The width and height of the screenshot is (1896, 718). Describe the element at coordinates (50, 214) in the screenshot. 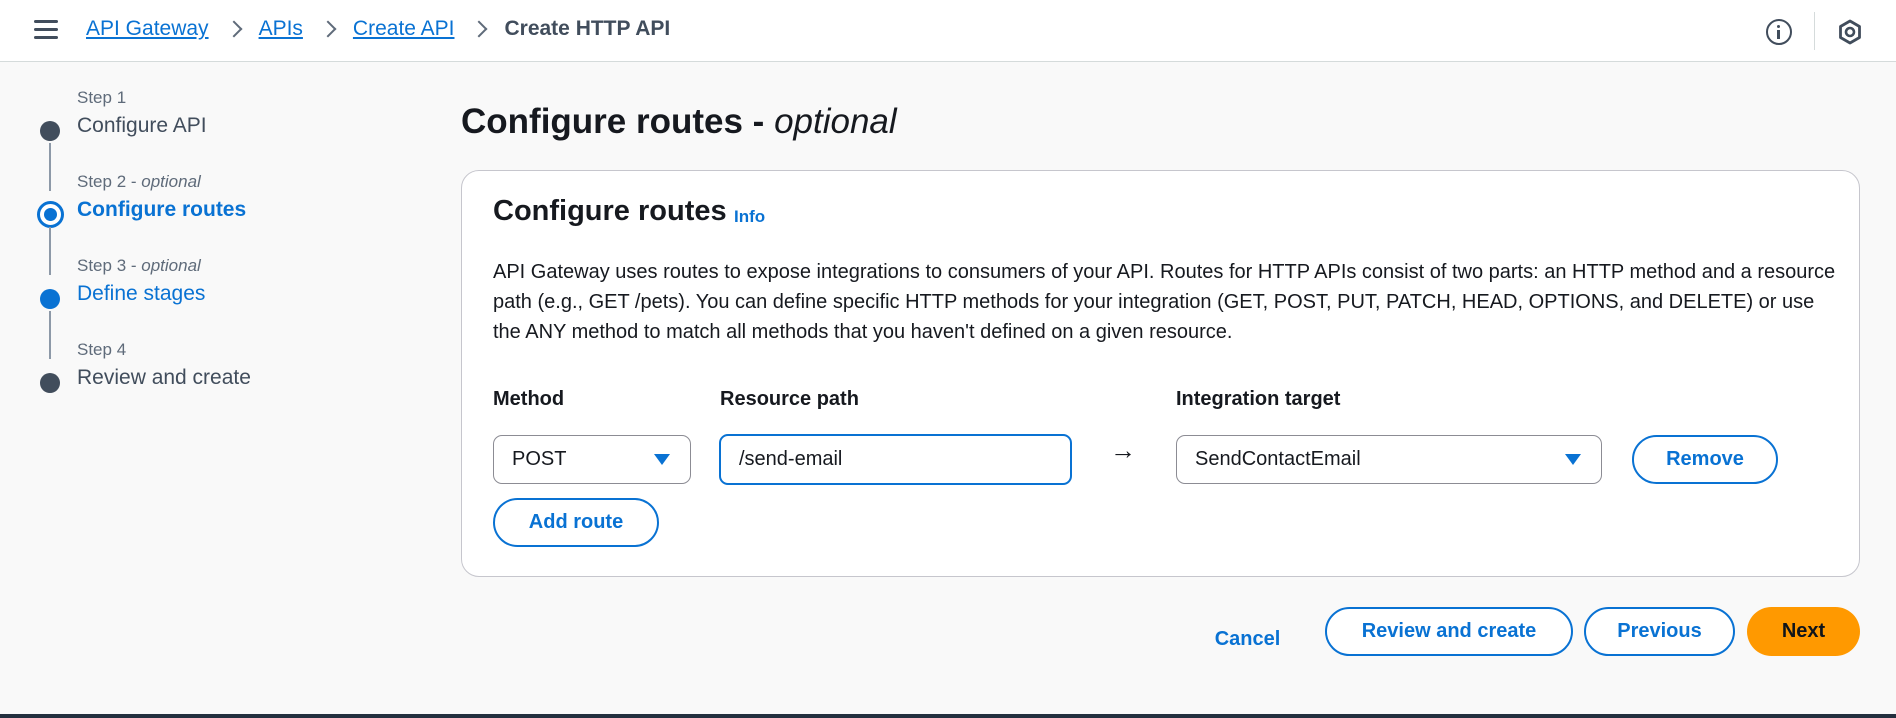

I see `step-current-dot-icon` at that location.